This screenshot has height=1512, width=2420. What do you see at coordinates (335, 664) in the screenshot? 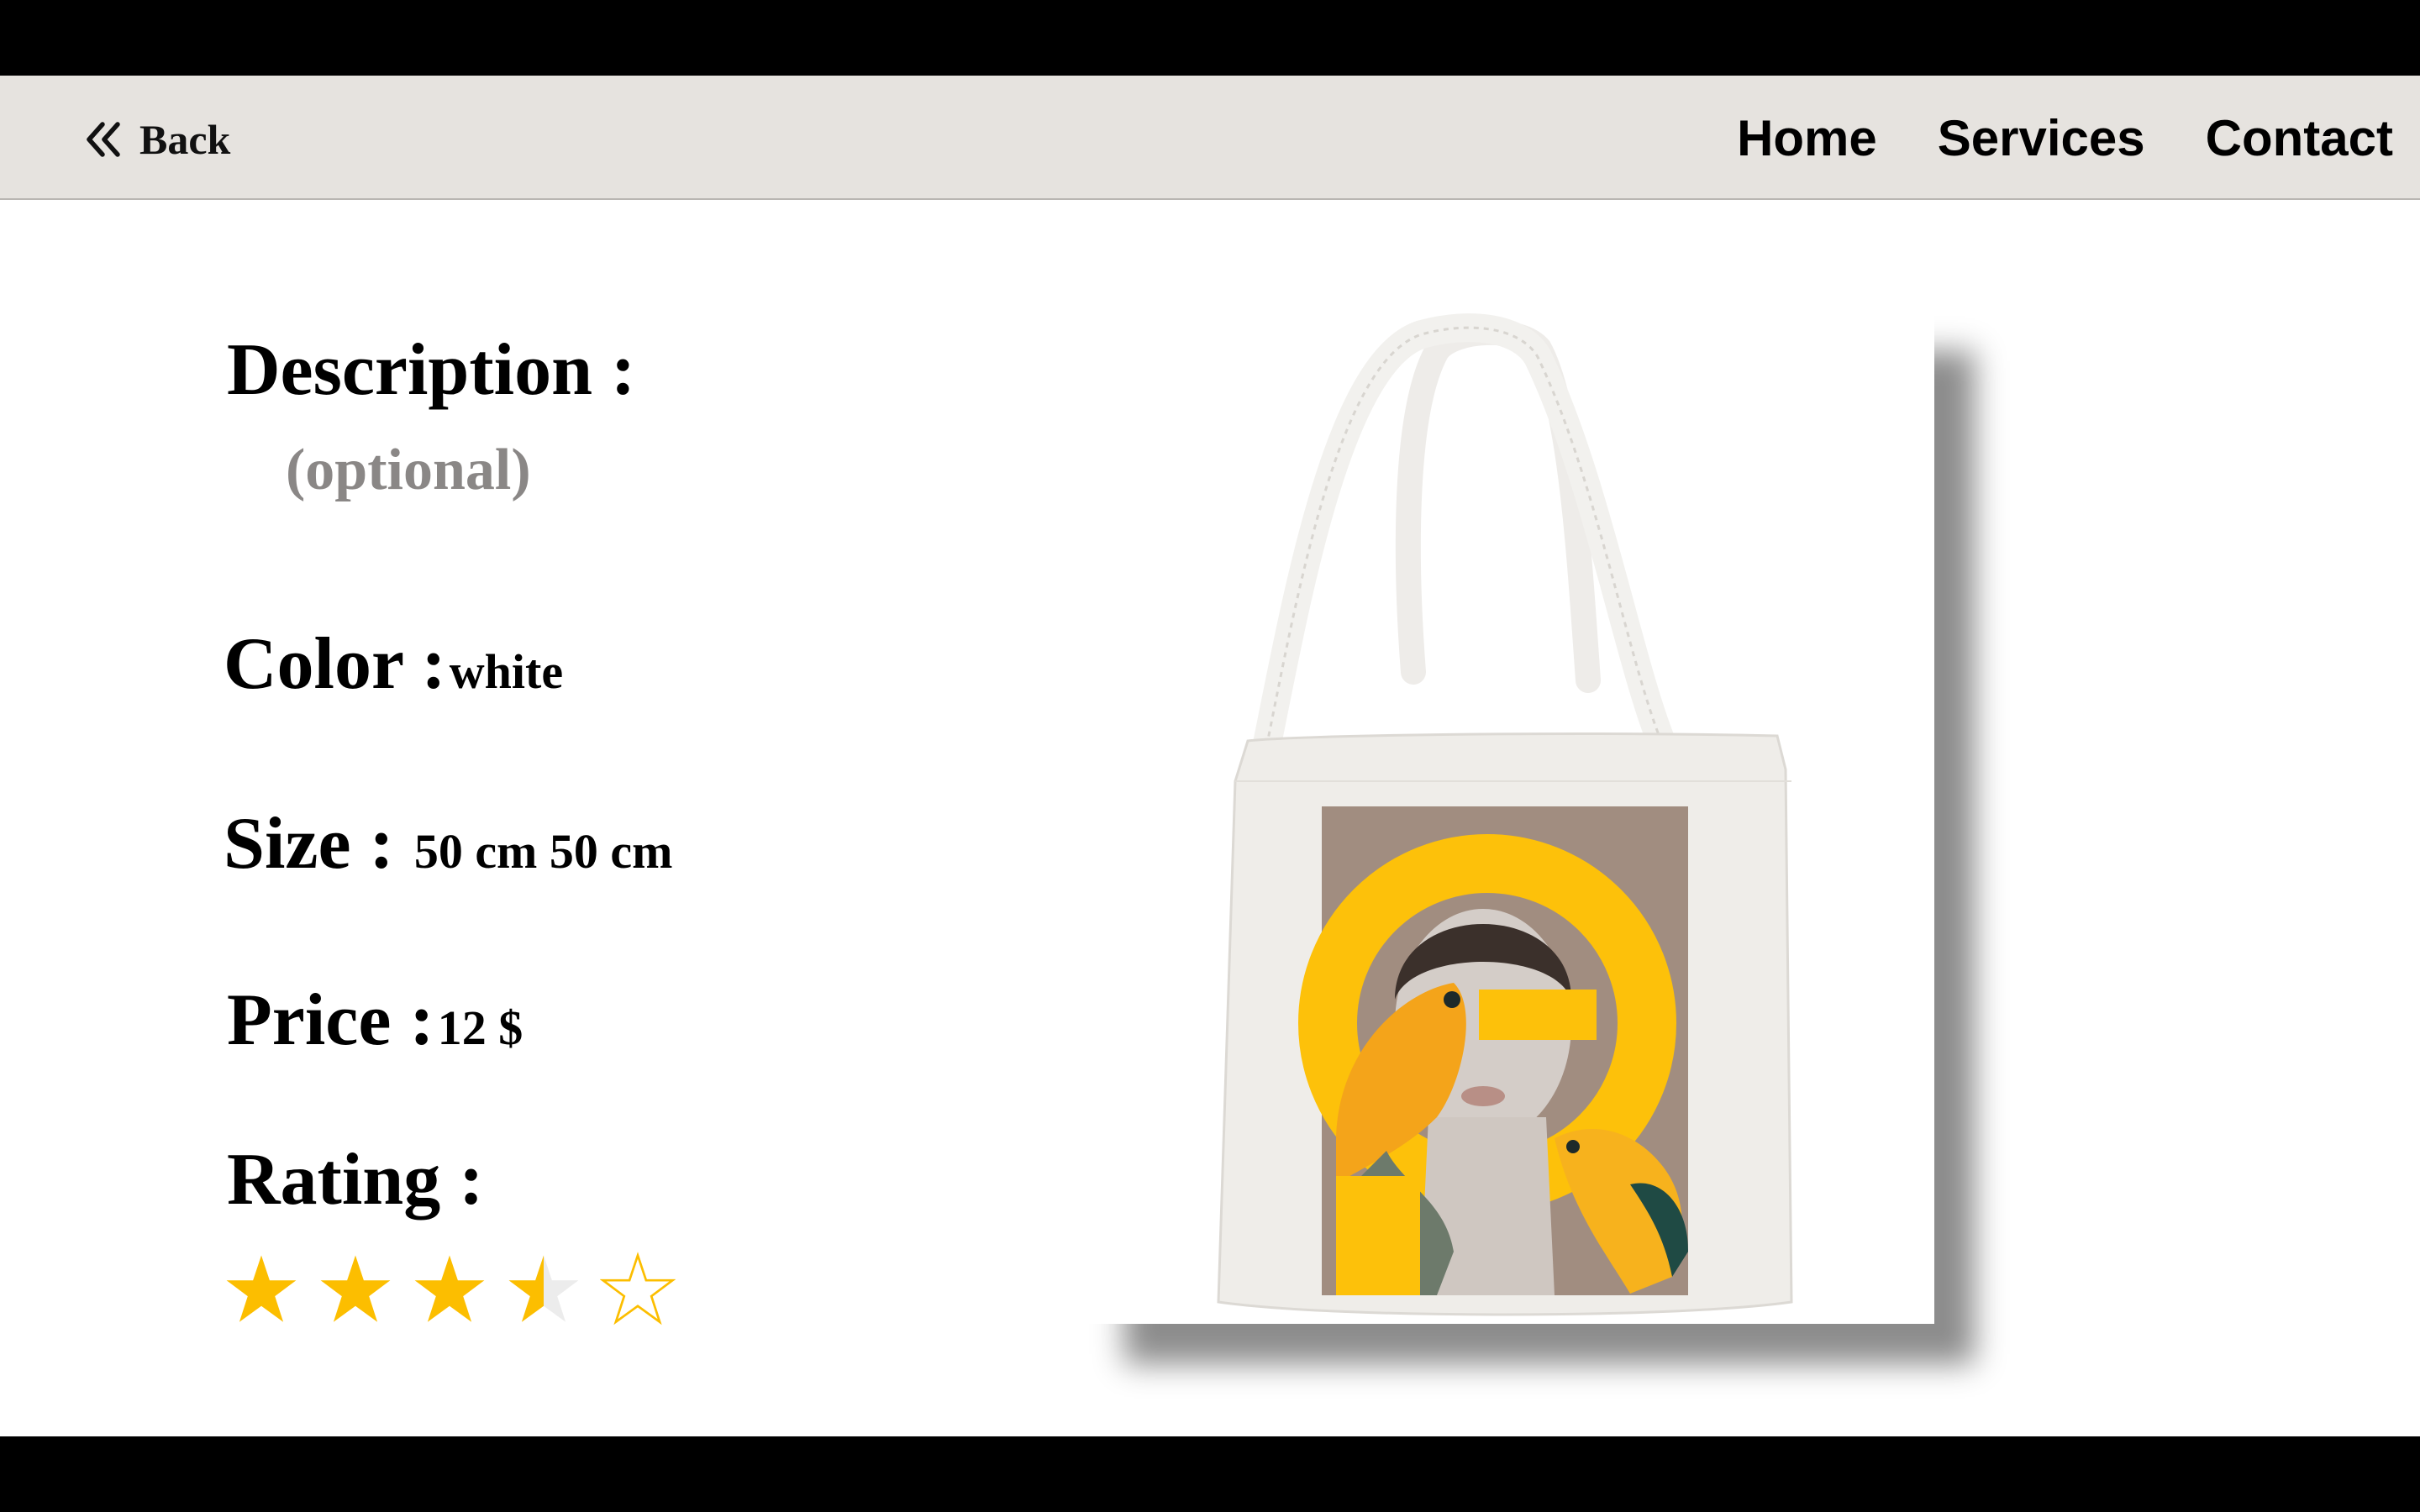
I see `color-label: Color :` at bounding box center [335, 664].